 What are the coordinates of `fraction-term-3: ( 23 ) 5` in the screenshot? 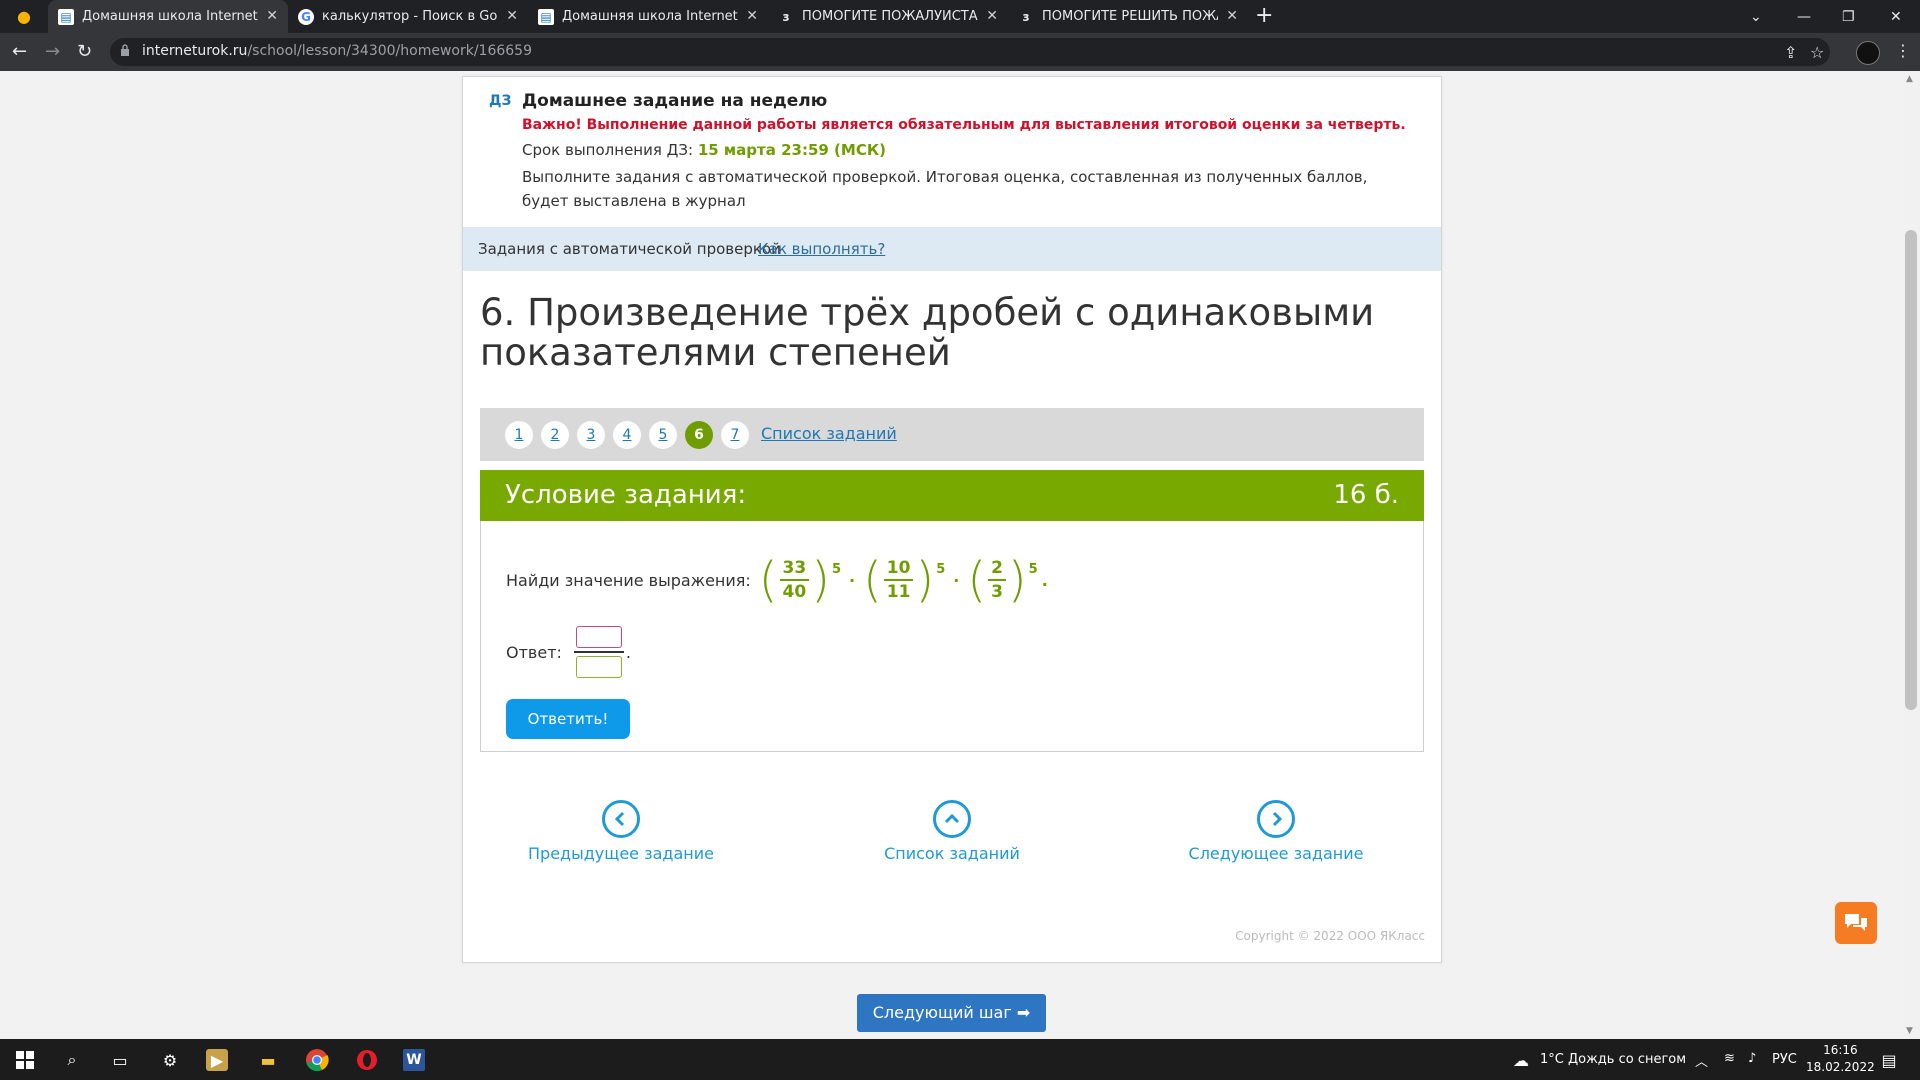 It's located at (1002, 580).